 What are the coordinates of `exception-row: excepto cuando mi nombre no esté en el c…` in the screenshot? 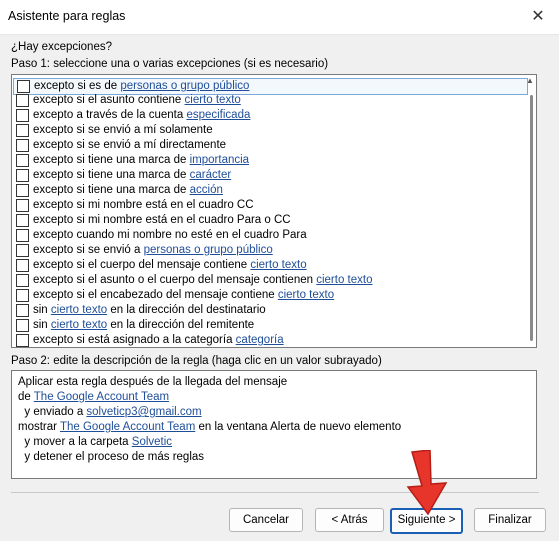 It's located at (268, 235).